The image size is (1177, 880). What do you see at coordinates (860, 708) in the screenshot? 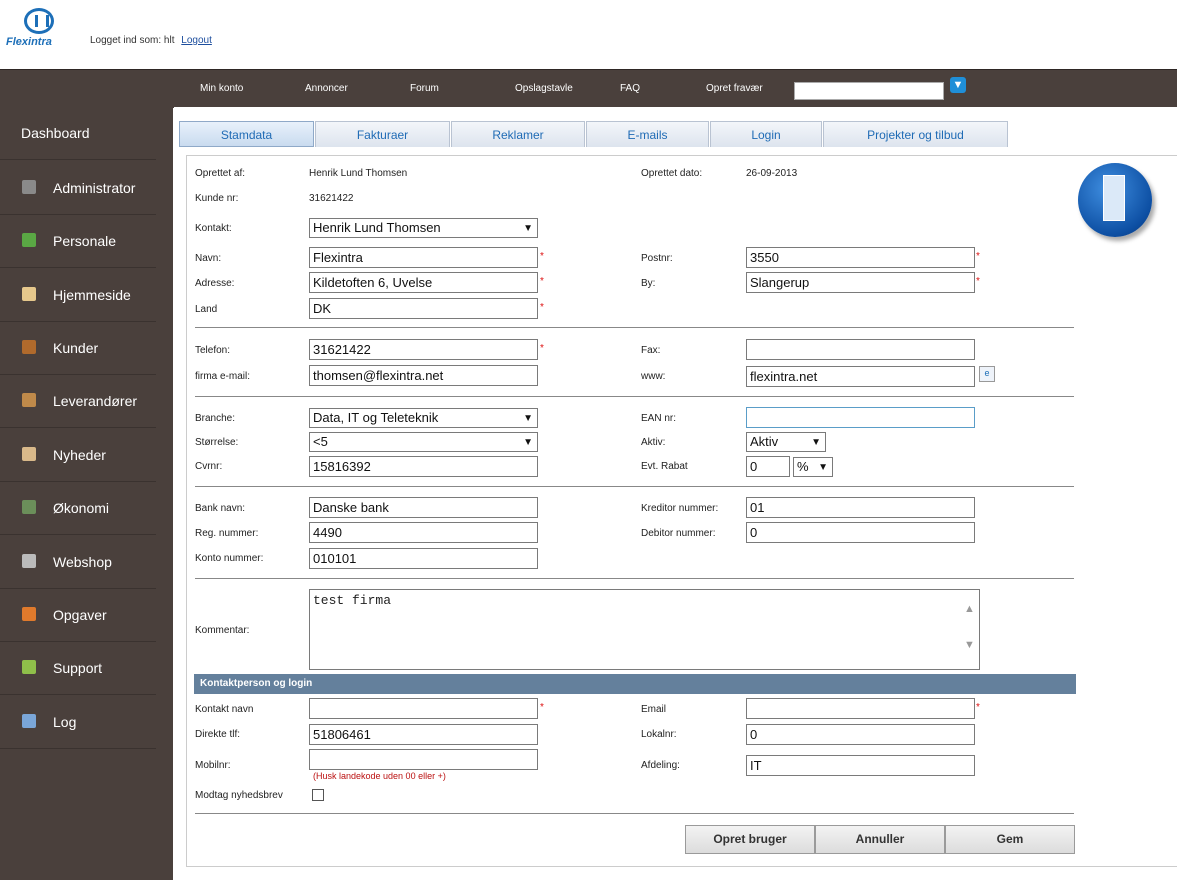
I see `kp-email-field` at bounding box center [860, 708].